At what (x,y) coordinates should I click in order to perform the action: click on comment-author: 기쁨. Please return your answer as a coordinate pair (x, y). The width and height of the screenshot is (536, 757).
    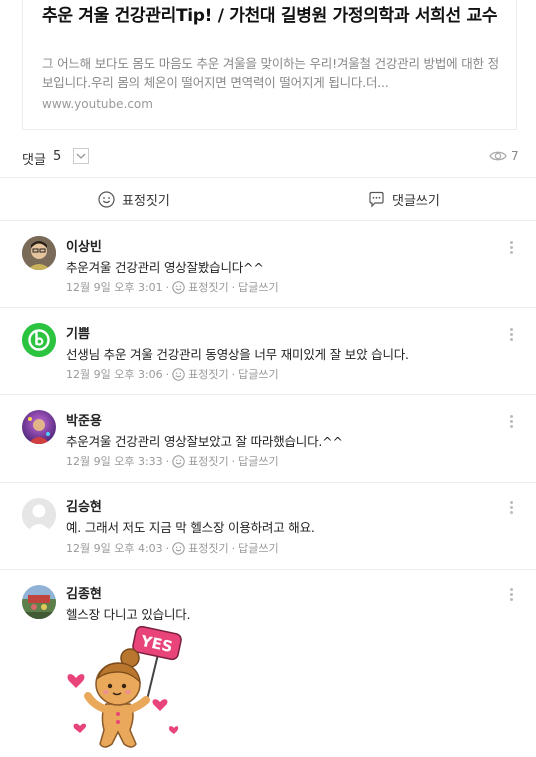
    Looking at the image, I should click on (78, 332).